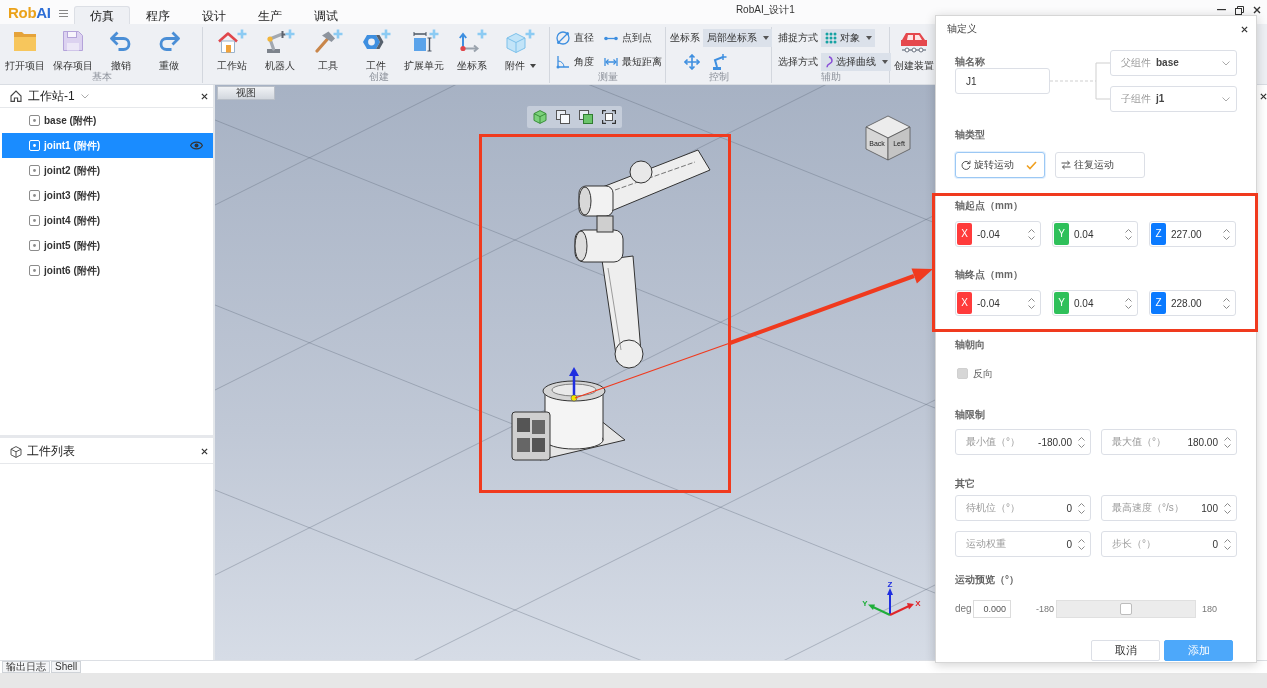  I want to click on bottom-tab: 输出日志, so click(26, 667).